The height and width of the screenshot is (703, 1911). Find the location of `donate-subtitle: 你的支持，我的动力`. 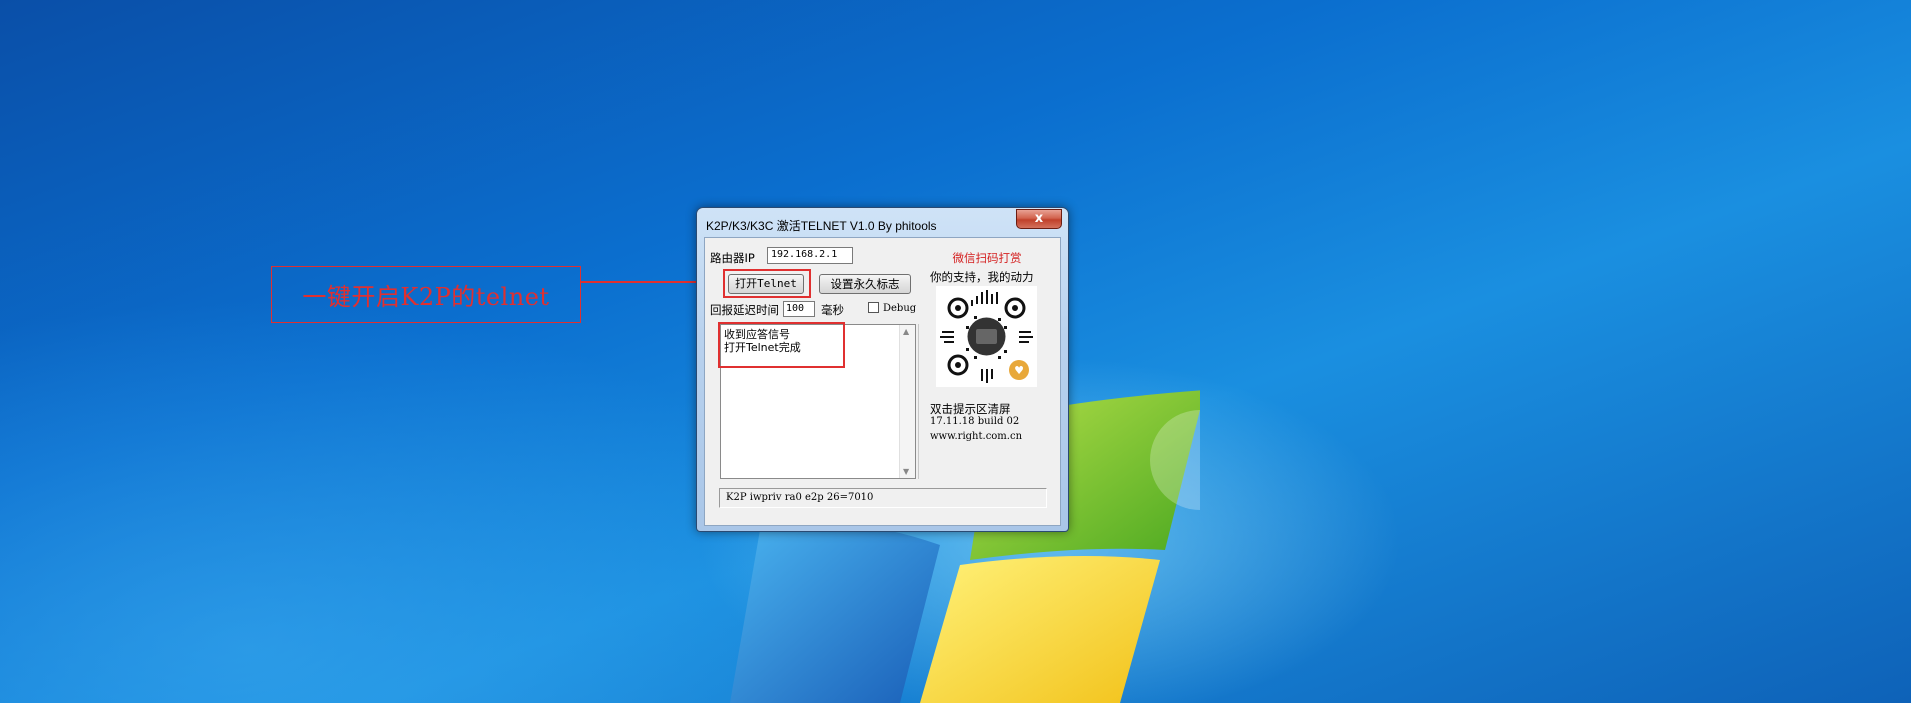

donate-subtitle: 你的支持，我的动力 is located at coordinates (982, 277).